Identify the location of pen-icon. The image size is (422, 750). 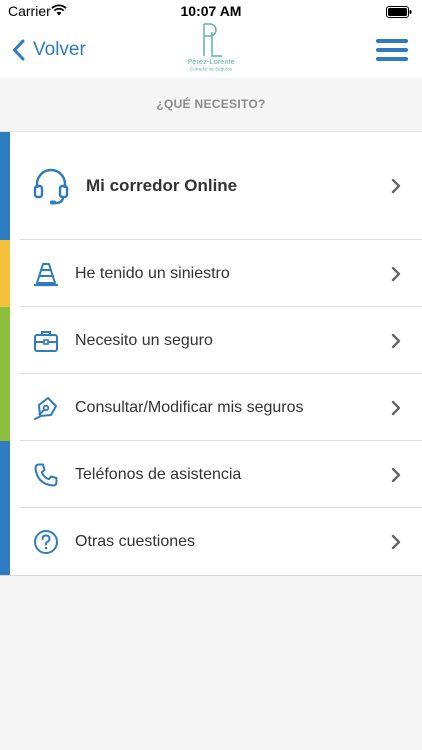
(46, 408).